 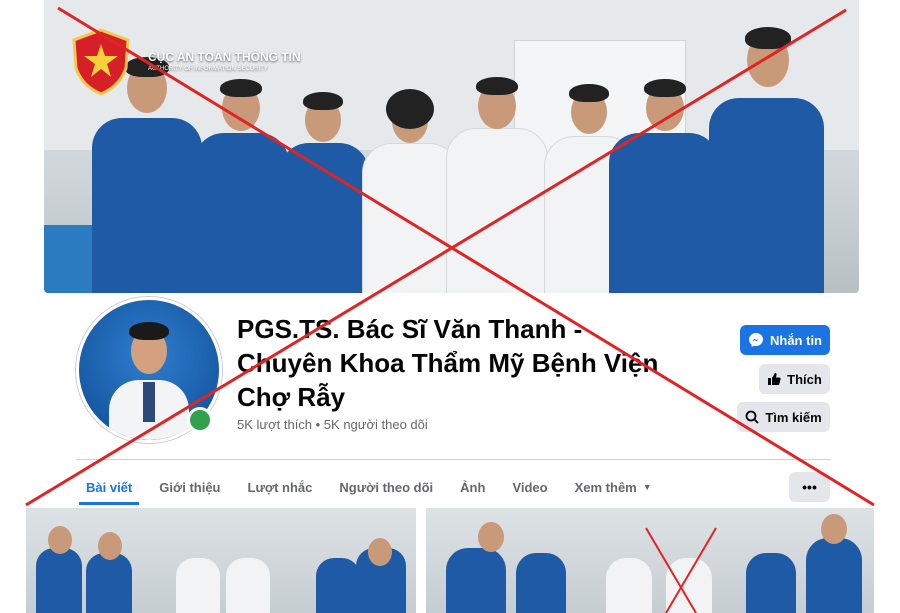 What do you see at coordinates (796, 340) in the screenshot?
I see `message-label: Nhắn tin` at bounding box center [796, 340].